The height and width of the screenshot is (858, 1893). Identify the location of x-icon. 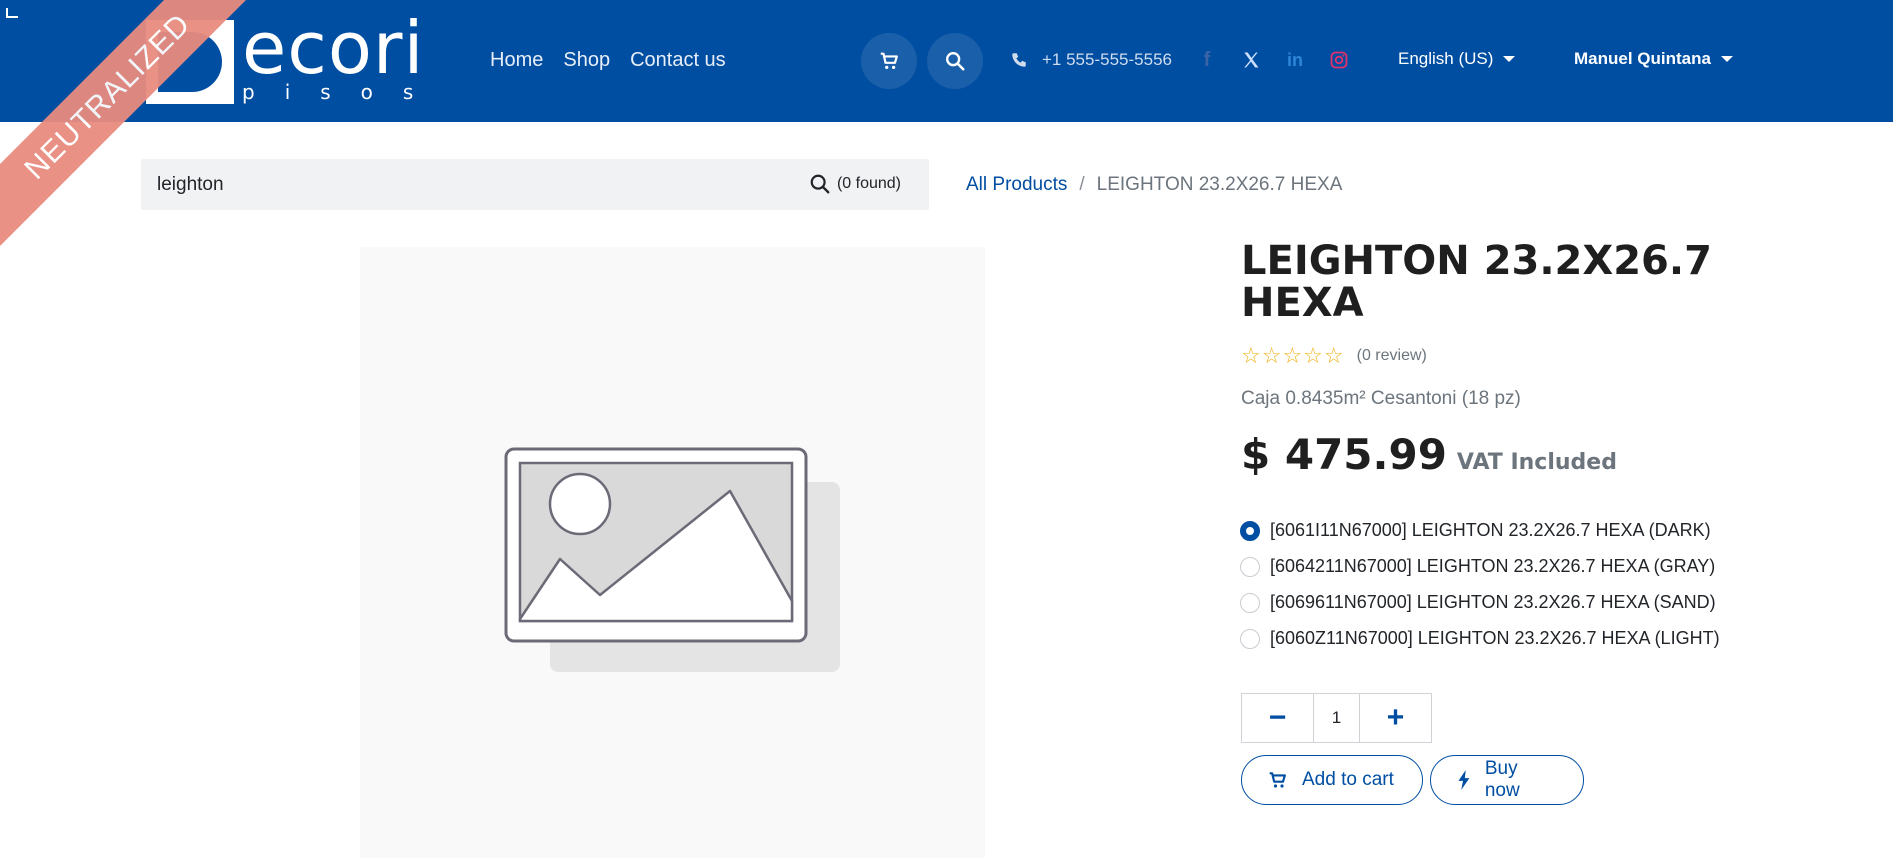
(1251, 60).